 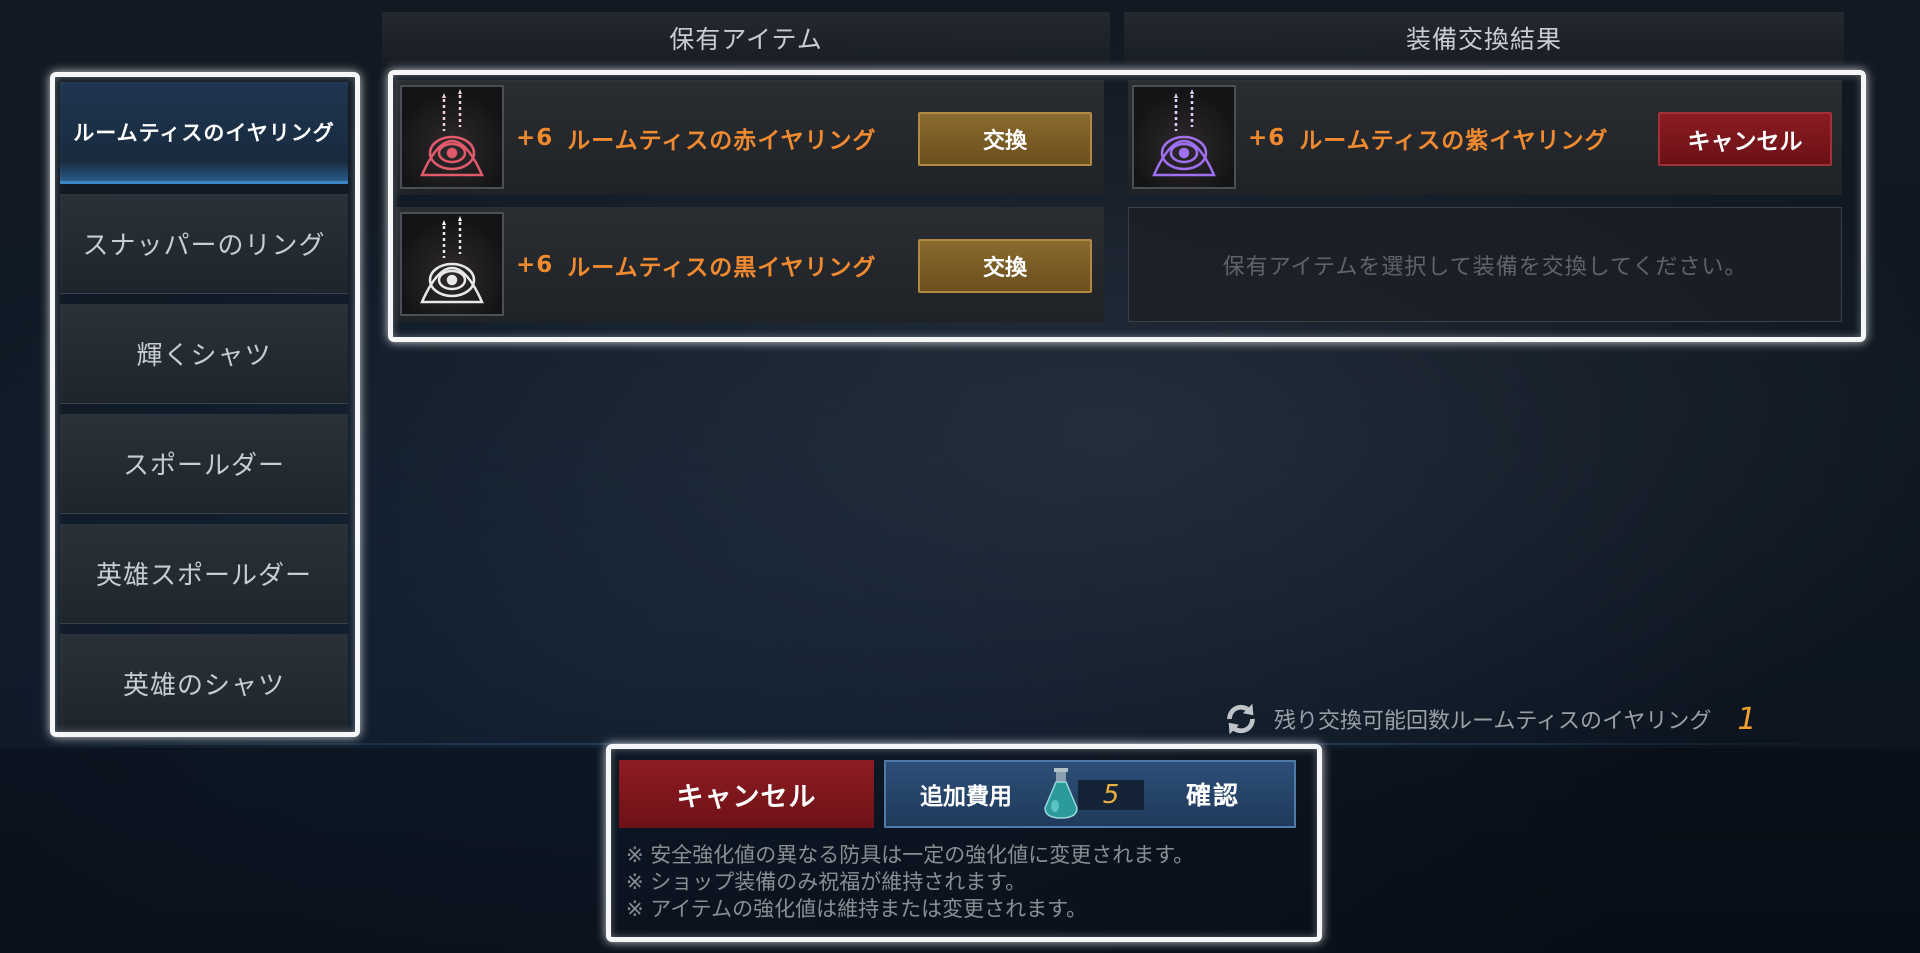 I want to click on sidebar-highlight-frame, so click(x=205, y=404).